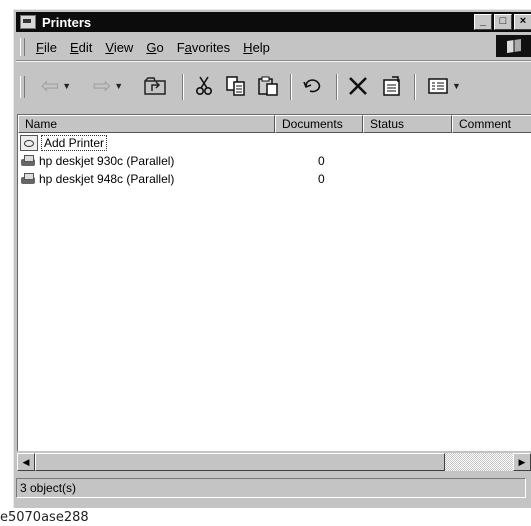 The width and height of the screenshot is (531, 526). What do you see at coordinates (67, 22) in the screenshot?
I see `window-title: Printers` at bounding box center [67, 22].